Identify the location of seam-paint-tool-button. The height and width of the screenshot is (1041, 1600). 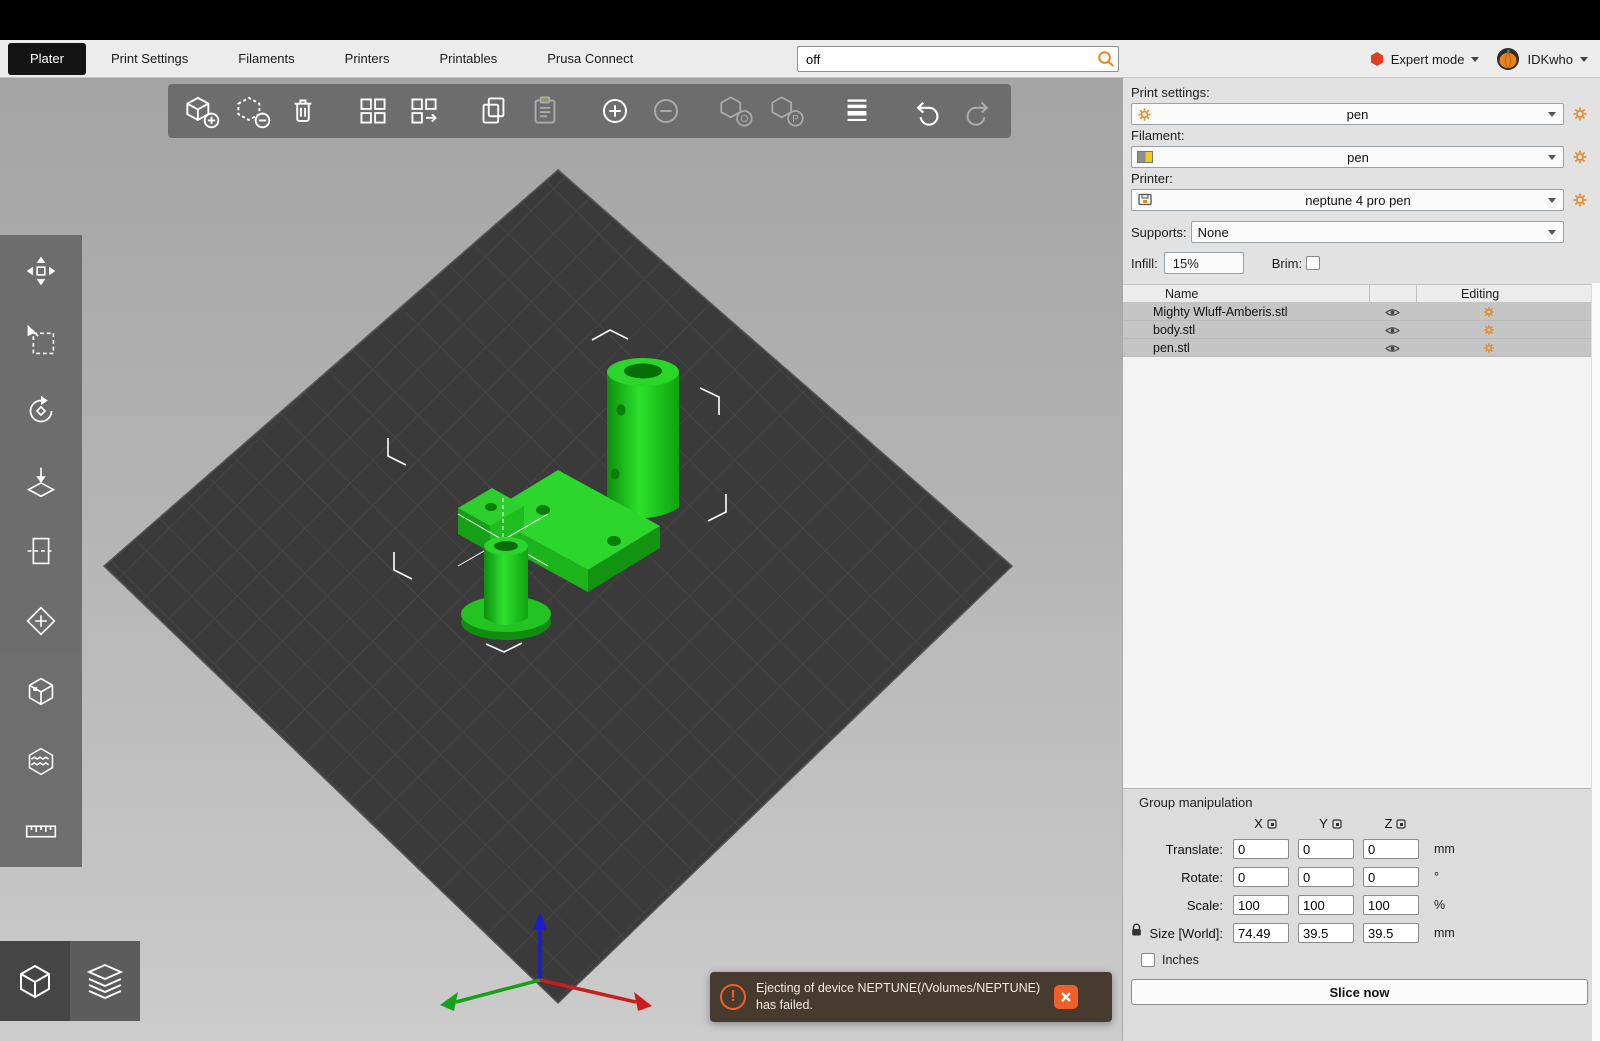
(41, 691).